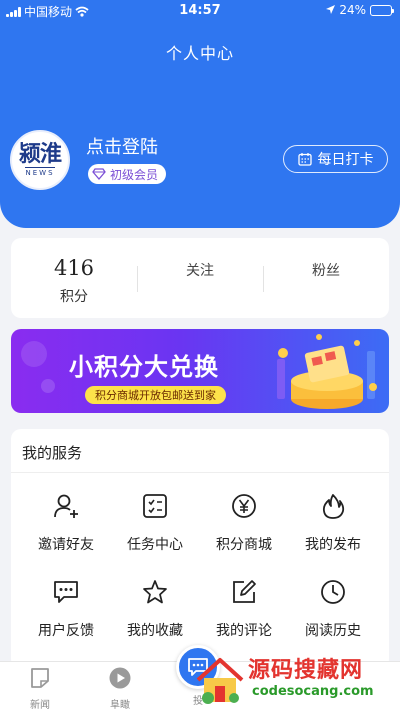 This screenshot has width=400, height=710. I want to click on points-value: 416, so click(74, 268).